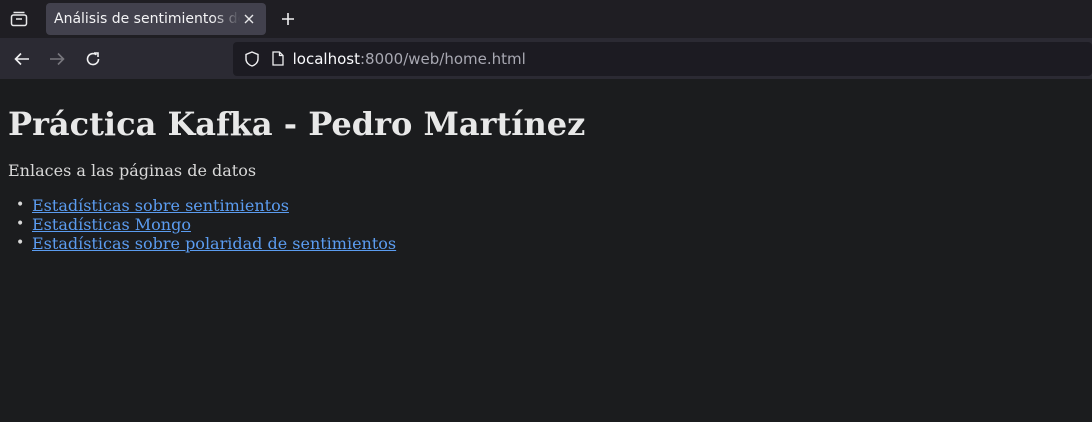  What do you see at coordinates (93, 59) in the screenshot?
I see `reload-icon` at bounding box center [93, 59].